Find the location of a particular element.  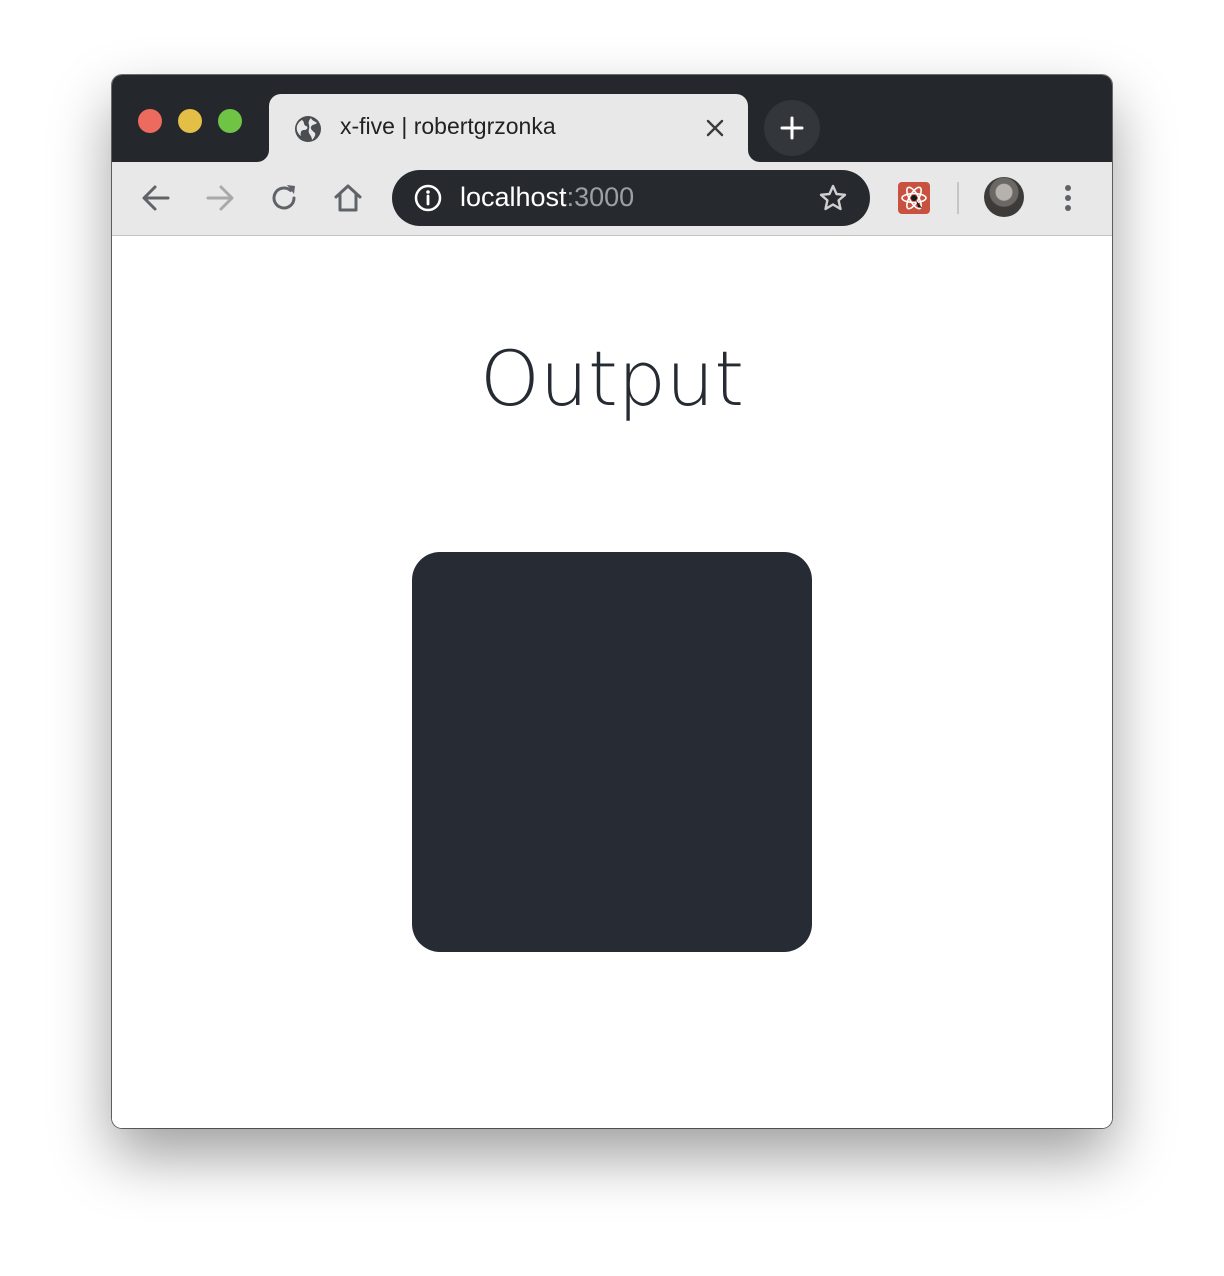

close-window-button is located at coordinates (150, 121).